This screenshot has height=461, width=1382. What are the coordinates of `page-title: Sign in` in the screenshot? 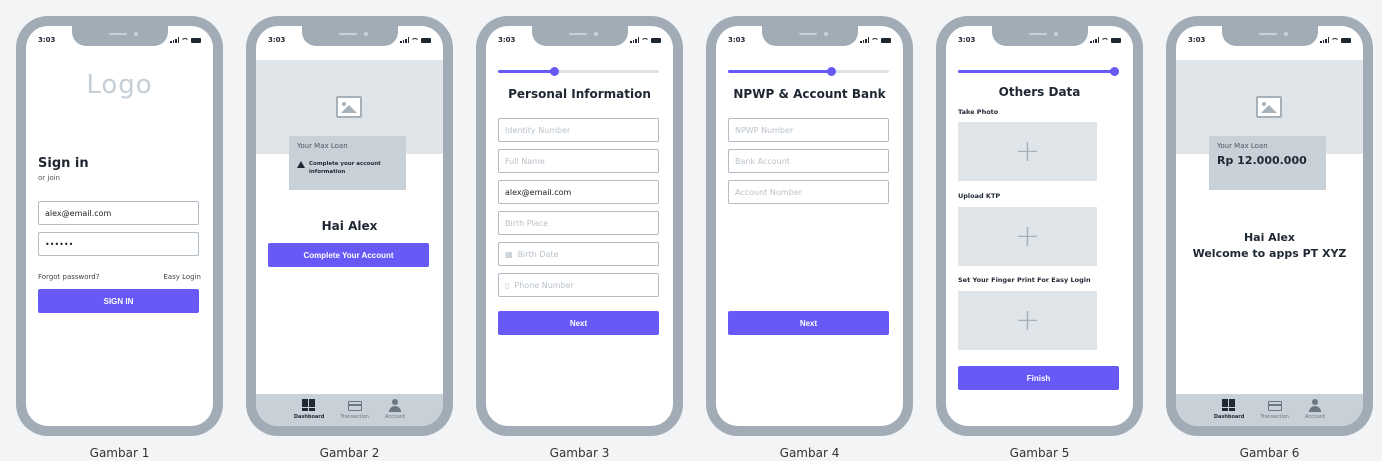 It's located at (63, 163).